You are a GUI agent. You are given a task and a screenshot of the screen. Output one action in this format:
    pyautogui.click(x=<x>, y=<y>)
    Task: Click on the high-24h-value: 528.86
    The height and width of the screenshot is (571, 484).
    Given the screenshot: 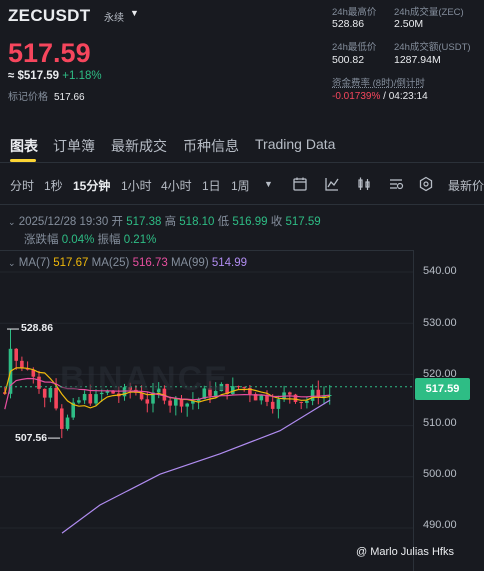 What is the action you would take?
    pyautogui.click(x=348, y=24)
    